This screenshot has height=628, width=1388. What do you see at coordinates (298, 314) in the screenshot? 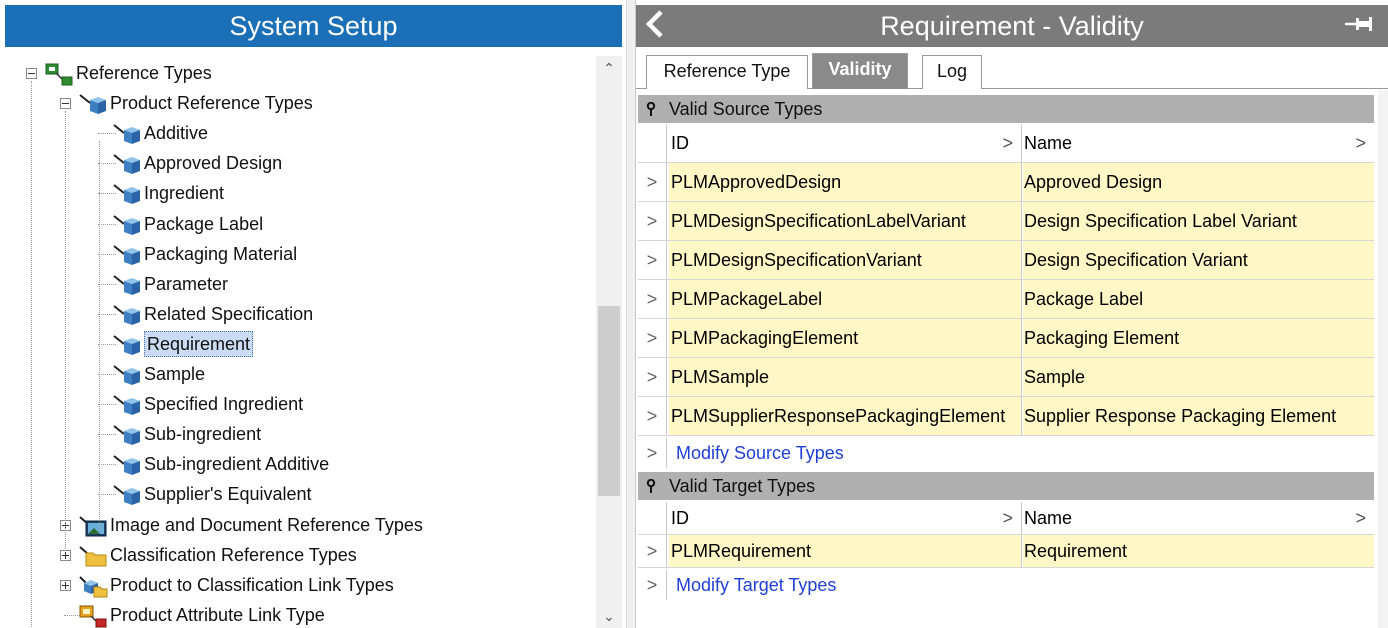
I see `tree-node: Related Specification` at bounding box center [298, 314].